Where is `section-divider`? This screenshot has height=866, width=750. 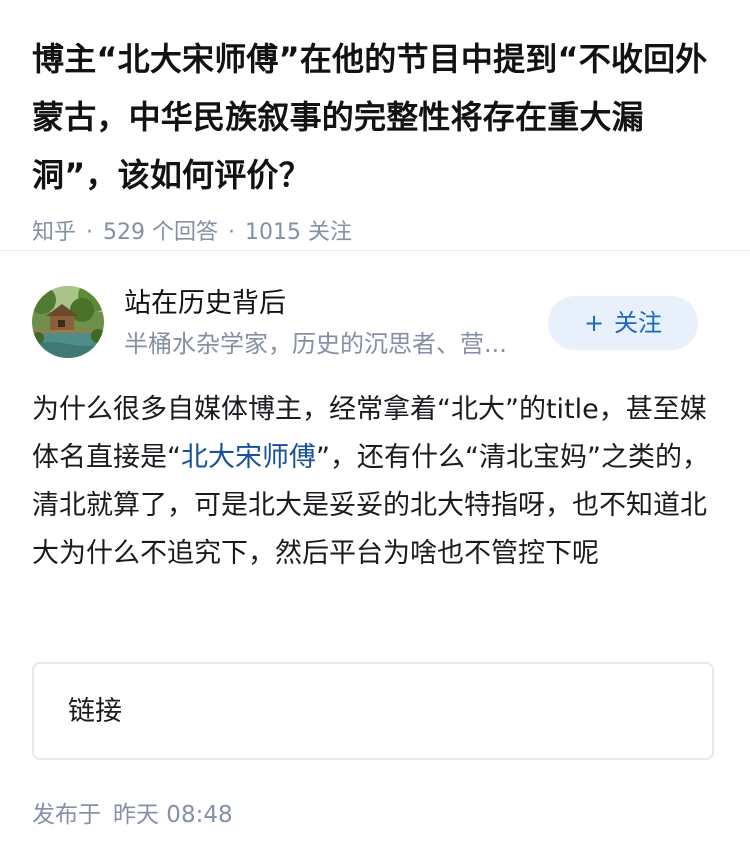 section-divider is located at coordinates (375, 250).